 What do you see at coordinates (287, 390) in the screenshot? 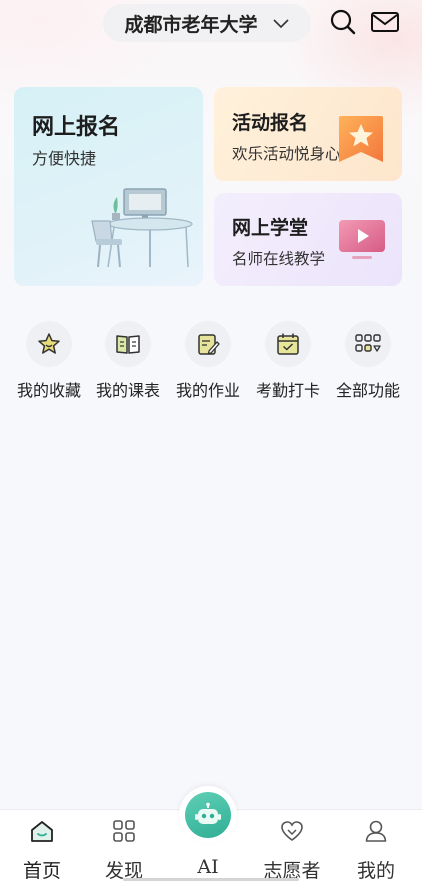
I see `quick-attendance-label: 考勤打卡` at bounding box center [287, 390].